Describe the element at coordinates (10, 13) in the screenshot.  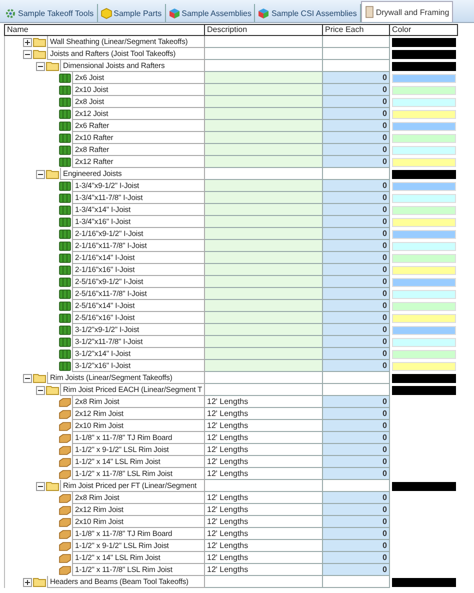
I see `gear-icon` at that location.